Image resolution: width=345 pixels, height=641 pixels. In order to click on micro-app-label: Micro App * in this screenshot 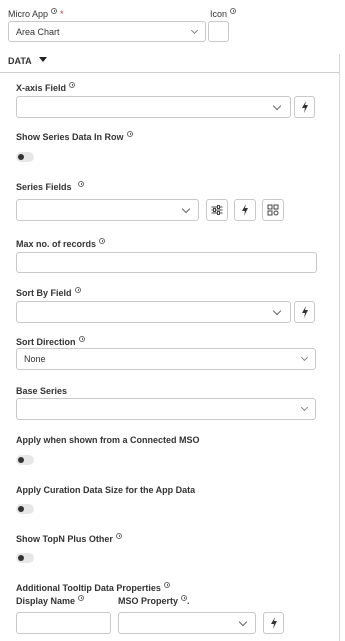, I will do `click(36, 13)`.